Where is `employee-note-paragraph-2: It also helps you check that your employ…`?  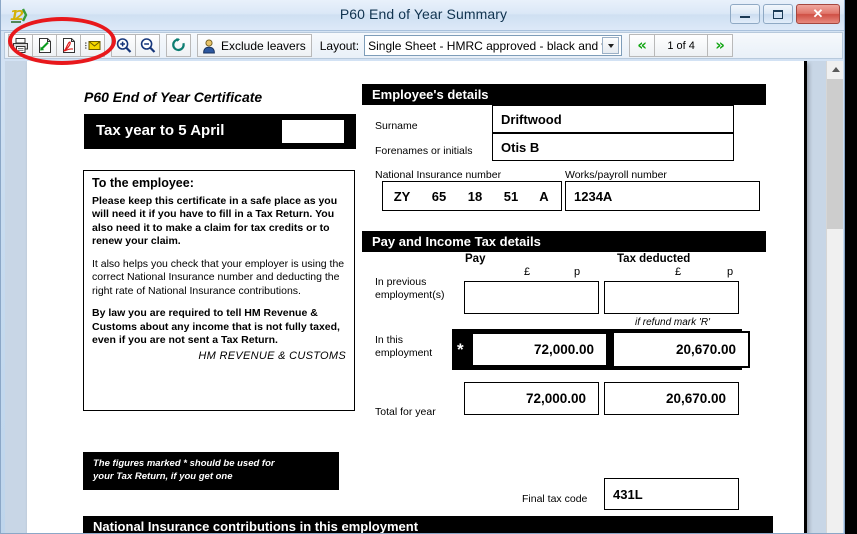 employee-note-paragraph-2: It also helps you check that your employ… is located at coordinates (218, 277).